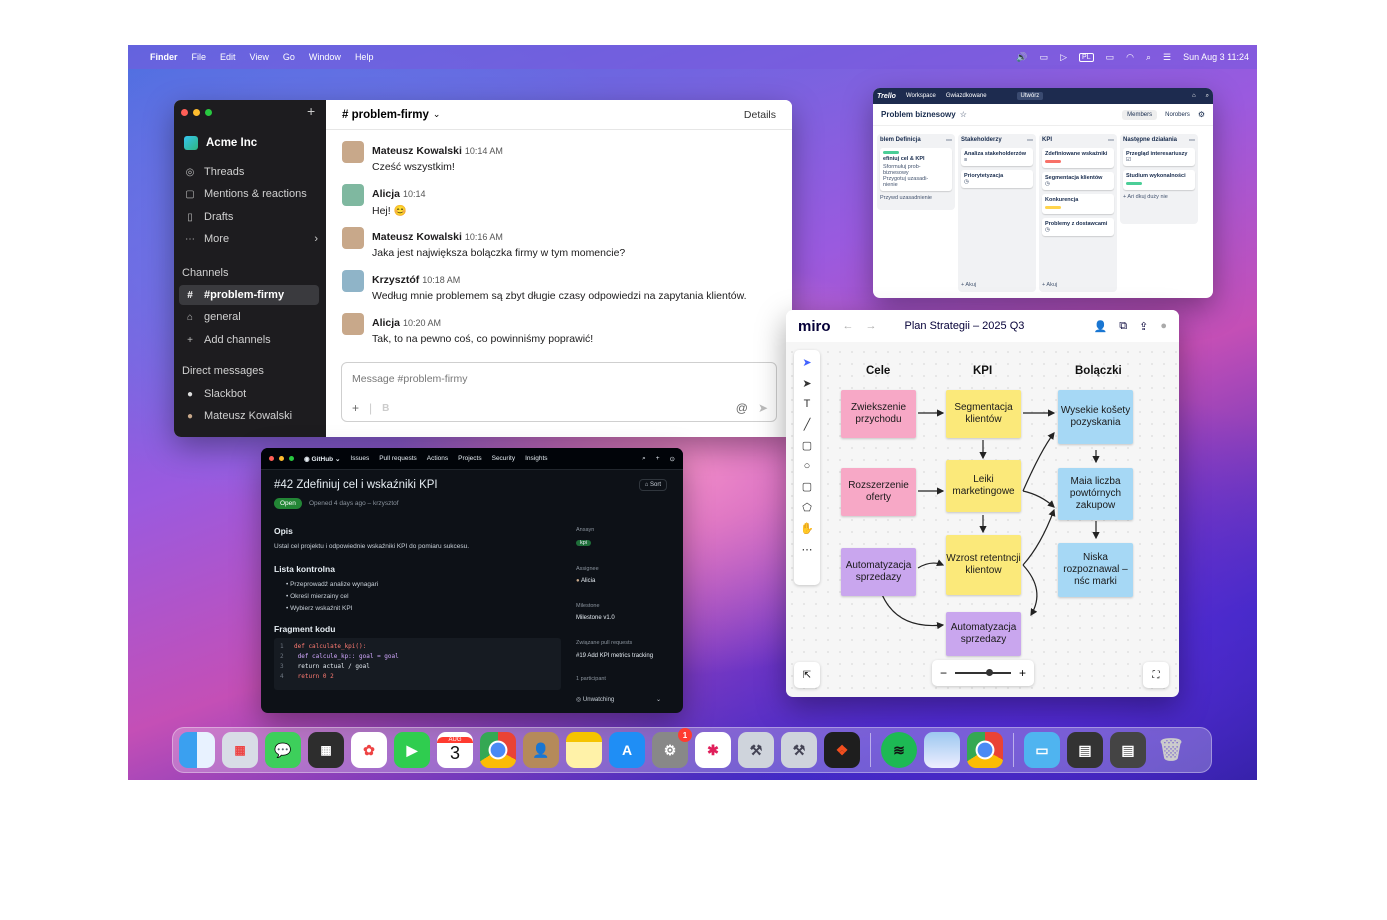 This screenshot has height=920, width=1387. Describe the element at coordinates (283, 750) in the screenshot. I see `messages-icon: 💬` at that location.